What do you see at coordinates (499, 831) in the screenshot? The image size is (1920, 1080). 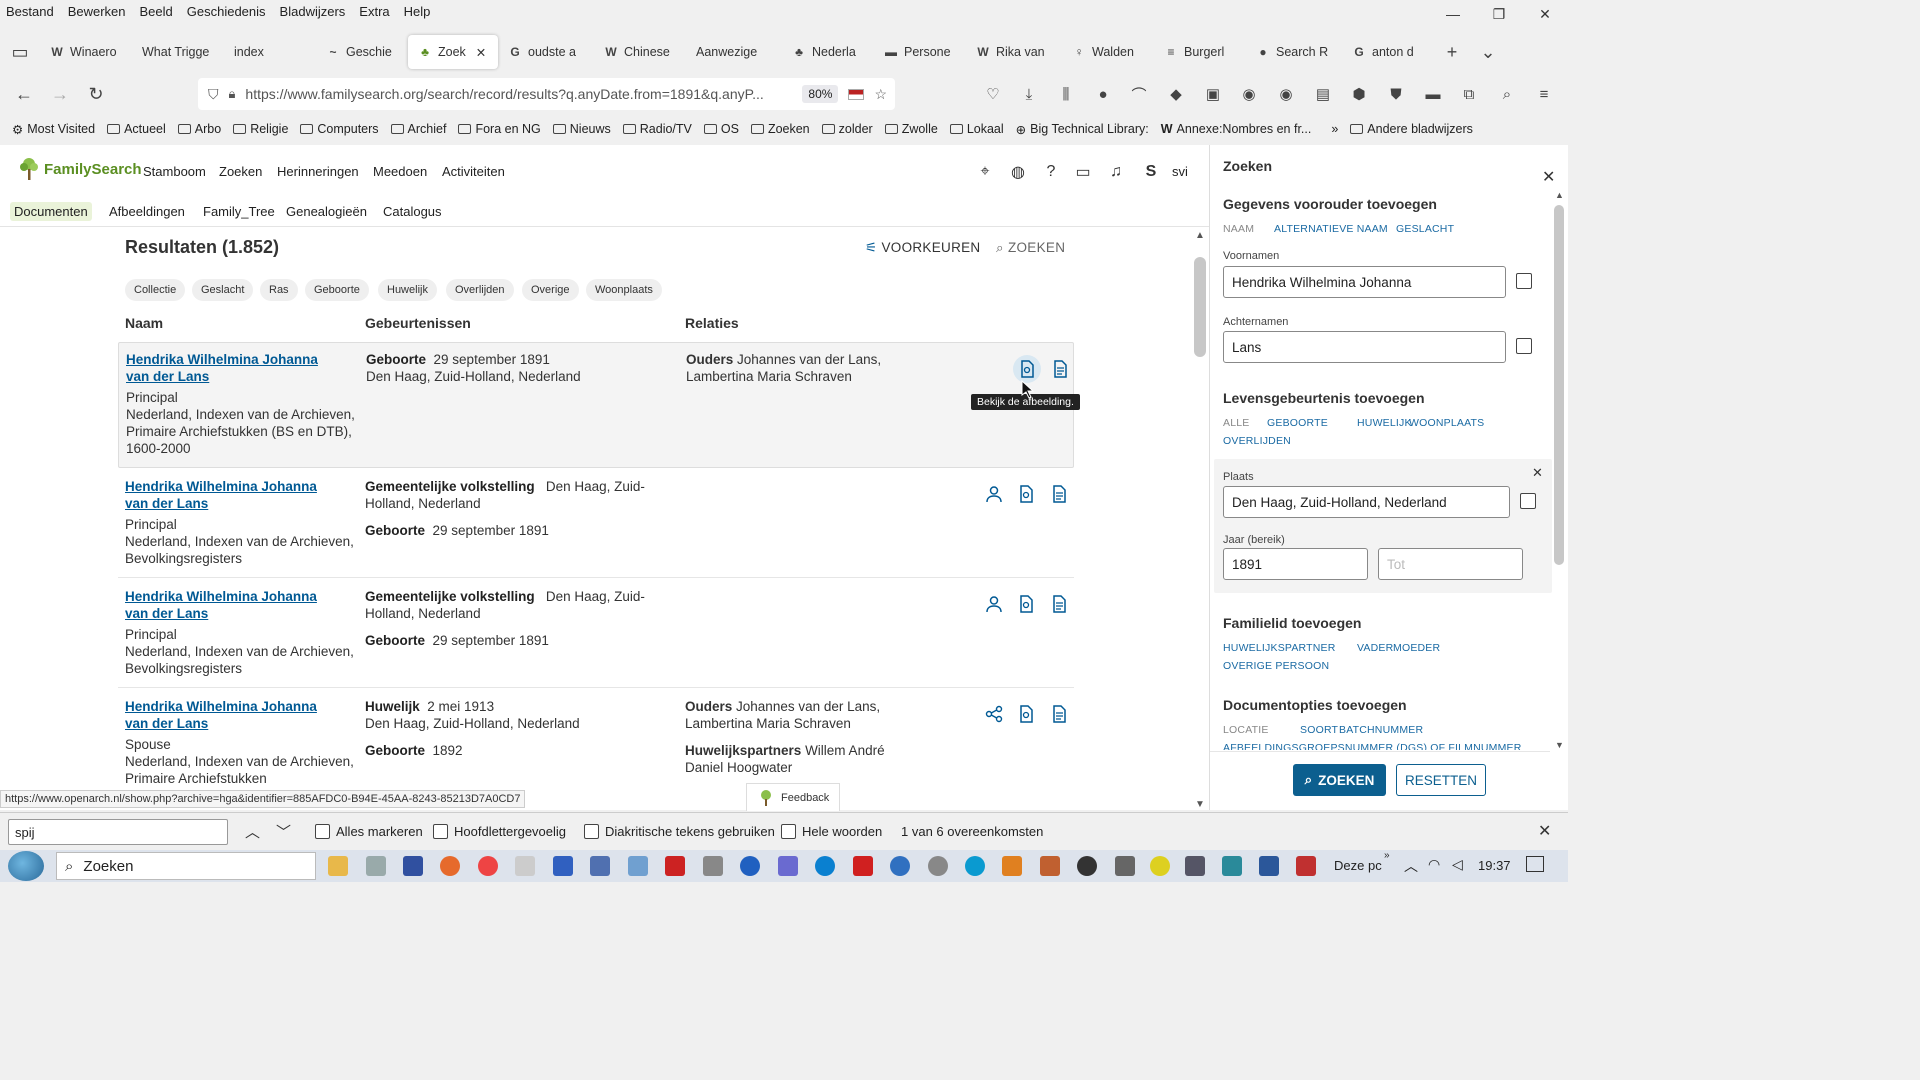 I see `match-case-option: Hoofdlettergevoelig` at bounding box center [499, 831].